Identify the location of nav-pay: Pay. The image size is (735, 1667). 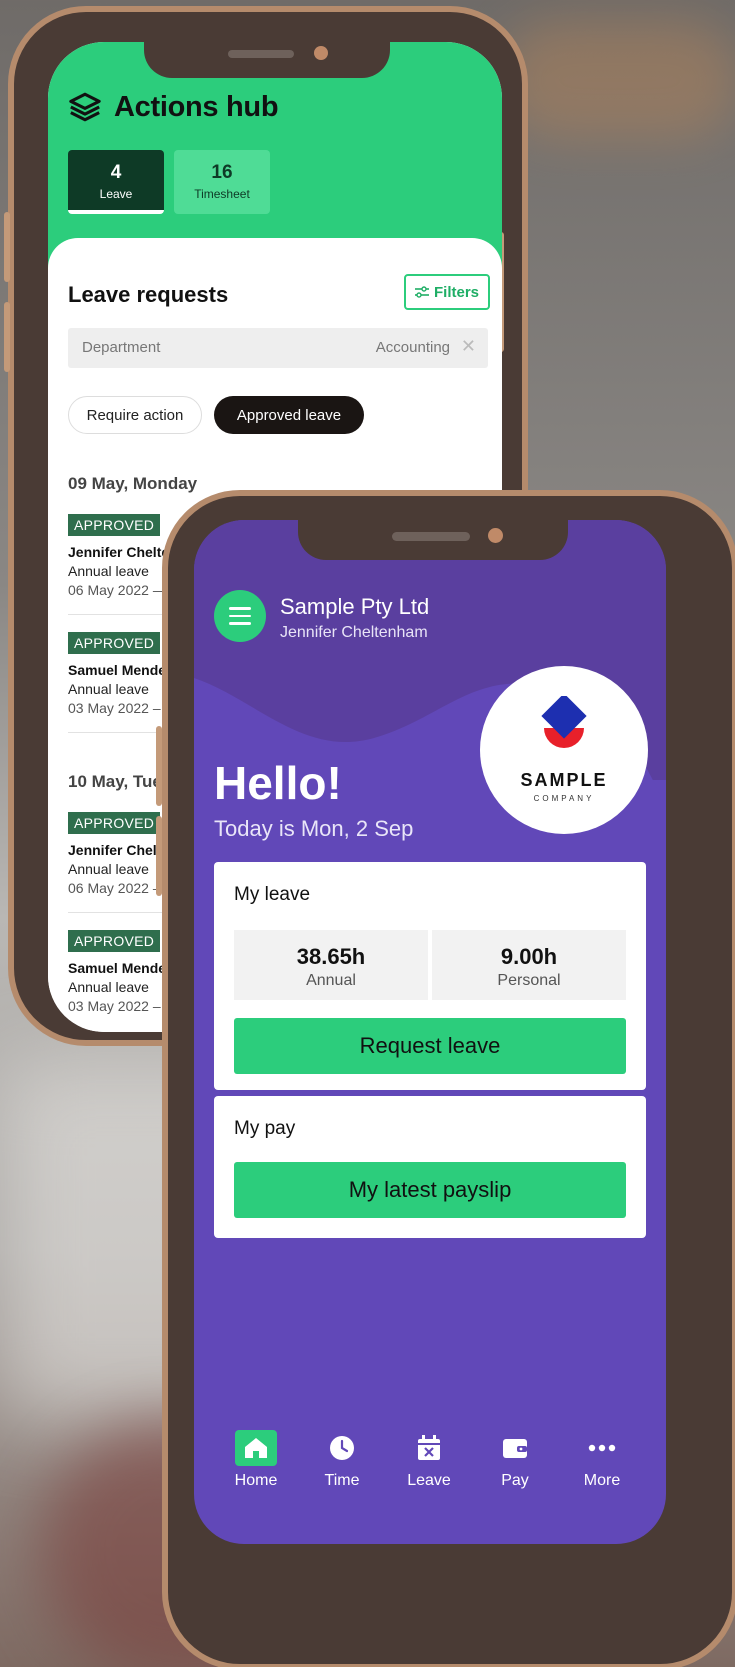
(515, 1460).